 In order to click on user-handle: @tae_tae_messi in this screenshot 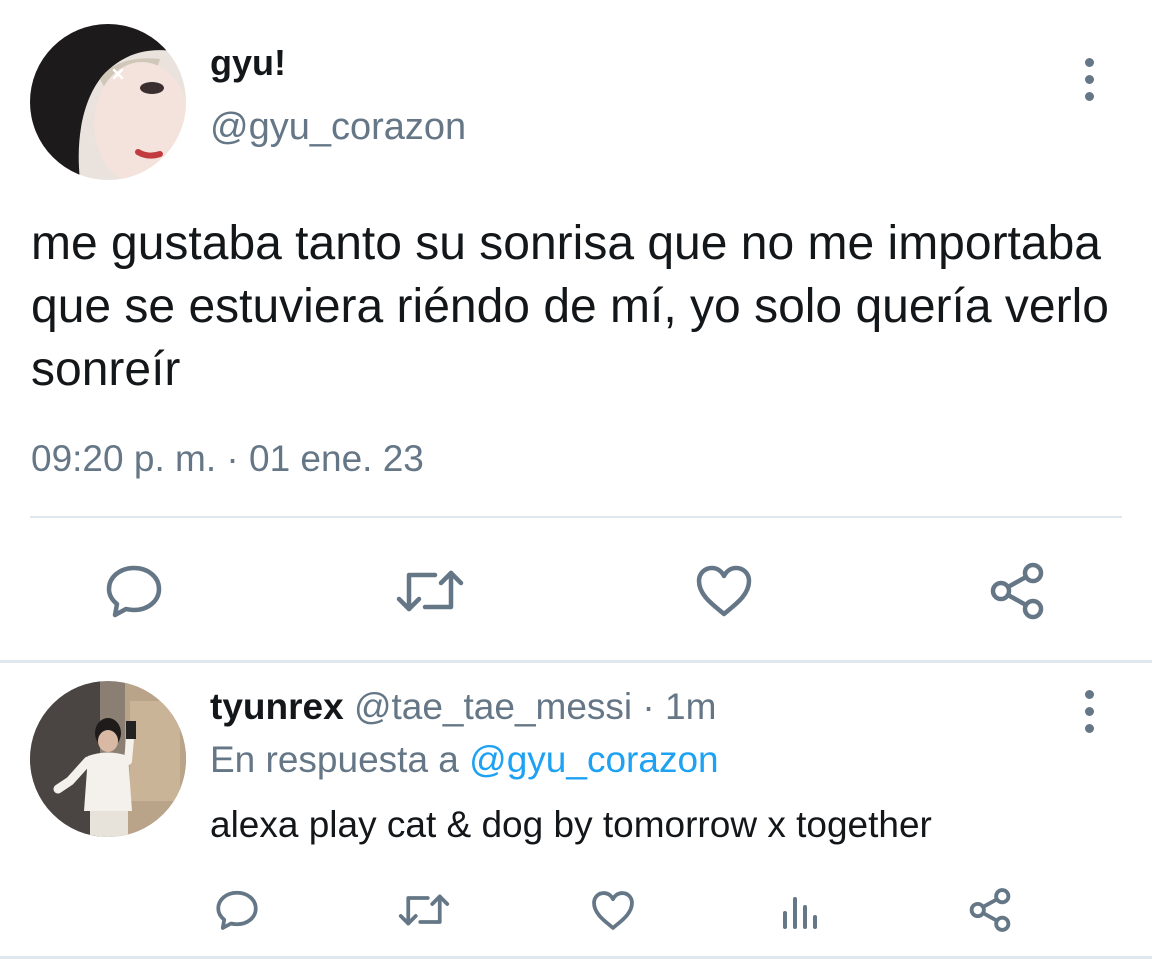, I will do `click(493, 706)`.